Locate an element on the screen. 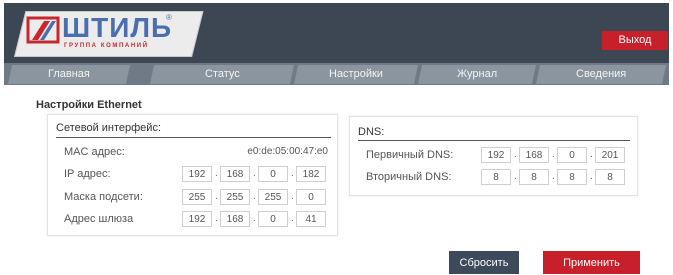 This screenshot has height=275, width=673. brand-name: ШТИЛЬ is located at coordinates (117, 27).